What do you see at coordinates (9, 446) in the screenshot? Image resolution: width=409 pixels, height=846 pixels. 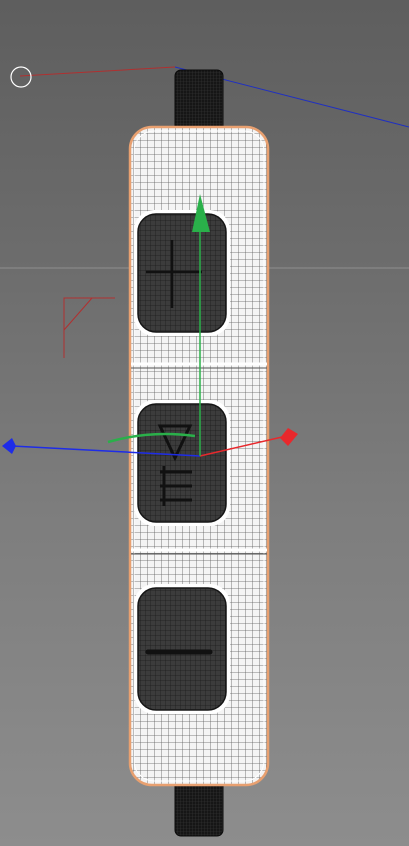 I see `gizmo-z-handle` at bounding box center [9, 446].